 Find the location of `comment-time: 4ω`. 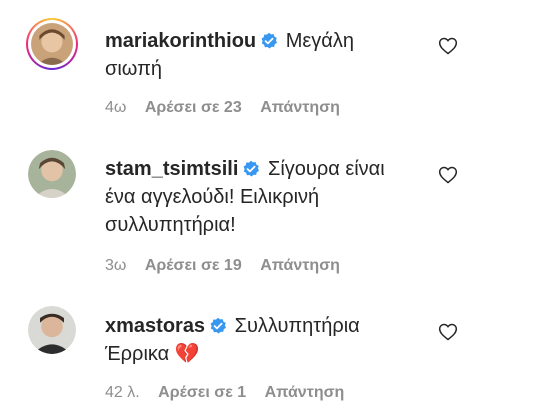

comment-time: 4ω is located at coordinates (116, 107).